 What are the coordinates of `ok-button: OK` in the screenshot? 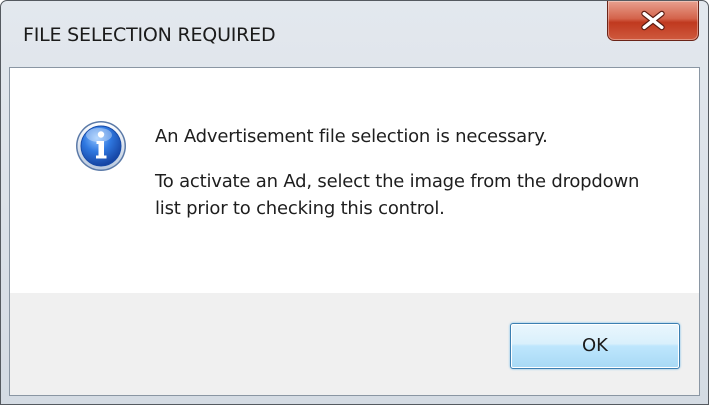 It's located at (595, 346).